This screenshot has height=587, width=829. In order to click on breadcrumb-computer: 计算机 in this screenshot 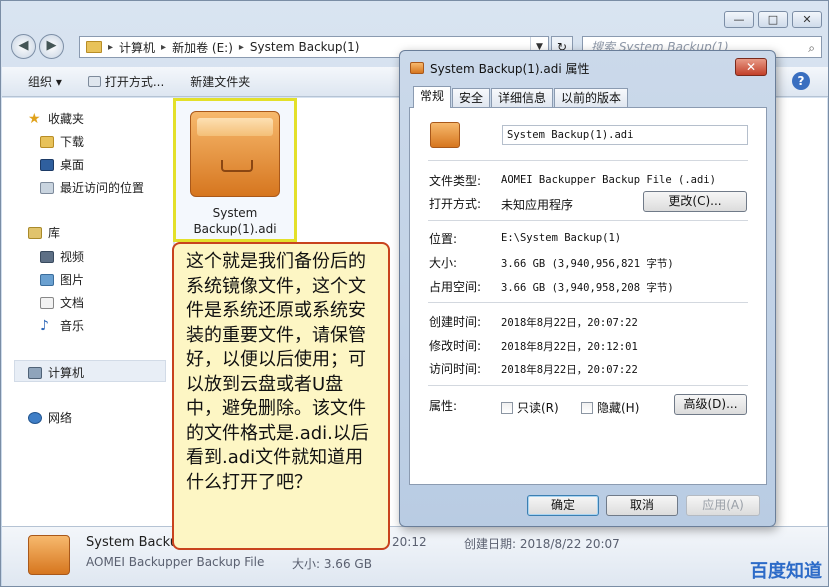, I will do `click(137, 47)`.